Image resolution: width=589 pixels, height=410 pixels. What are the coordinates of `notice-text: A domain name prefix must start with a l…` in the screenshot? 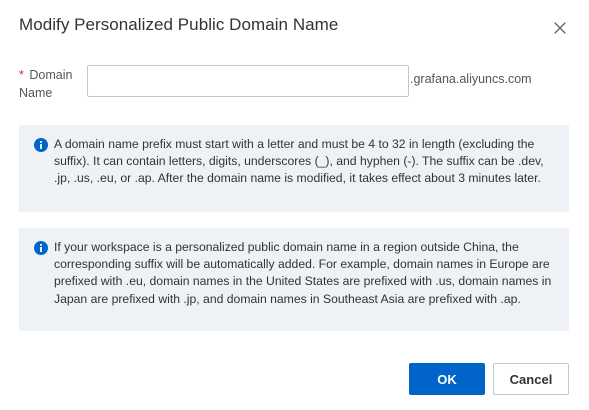 It's located at (299, 161).